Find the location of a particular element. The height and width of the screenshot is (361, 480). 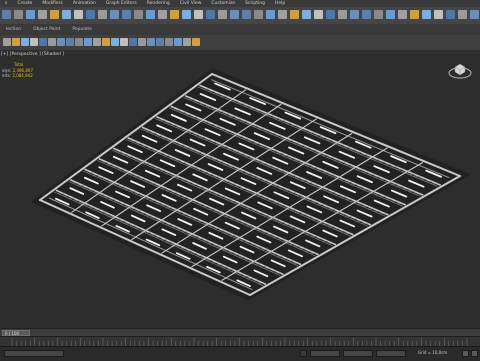

status-bar: Grid = 10,0cm is located at coordinates (240, 353).